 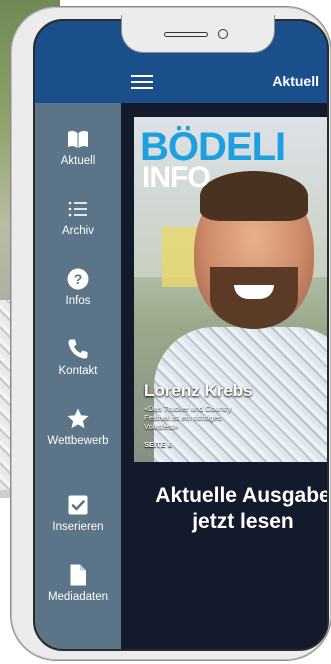 I want to click on sidebar-item-label: Infos, so click(x=78, y=301).